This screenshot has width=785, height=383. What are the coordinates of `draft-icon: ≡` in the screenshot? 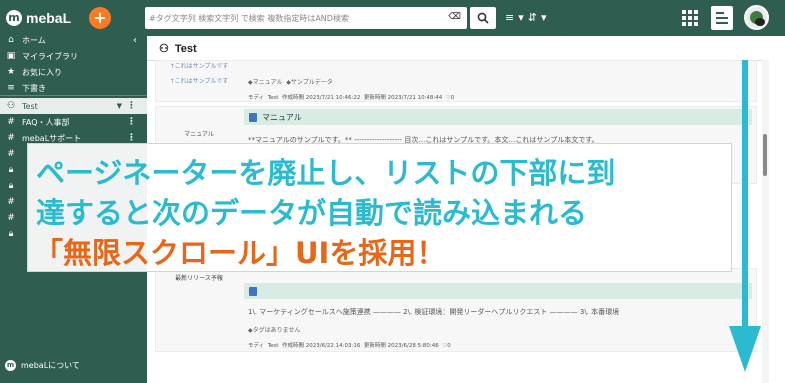 It's located at (11, 88).